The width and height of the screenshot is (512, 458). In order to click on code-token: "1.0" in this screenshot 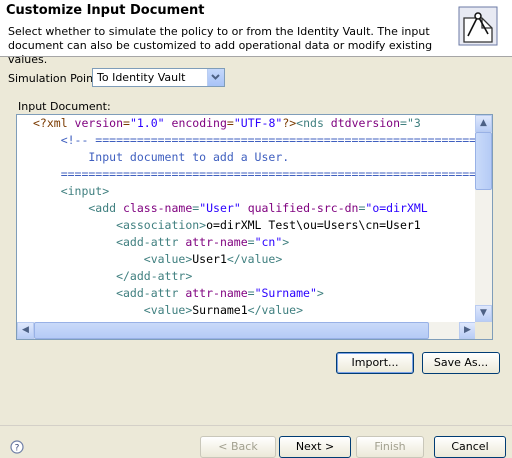, I will do `click(147, 123)`.